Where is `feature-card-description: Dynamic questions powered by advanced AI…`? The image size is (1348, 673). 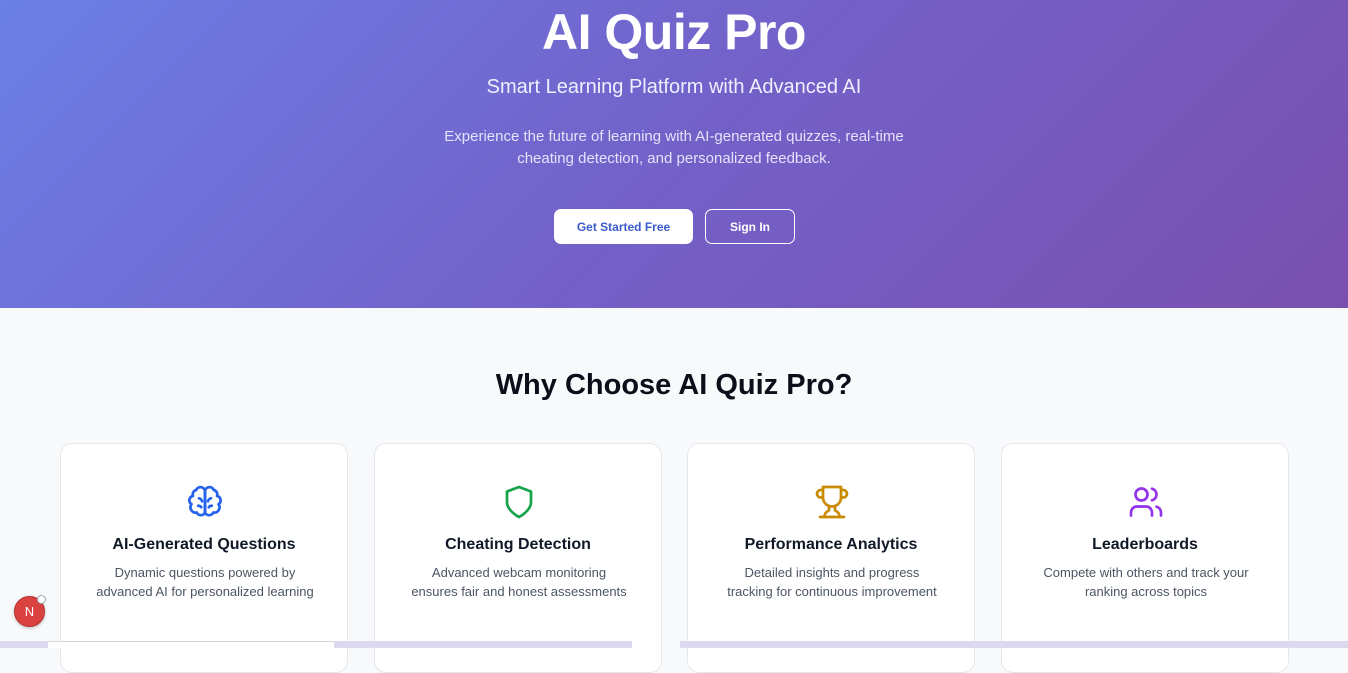
feature-card-description: Dynamic questions powered by advanced AI… is located at coordinates (205, 582).